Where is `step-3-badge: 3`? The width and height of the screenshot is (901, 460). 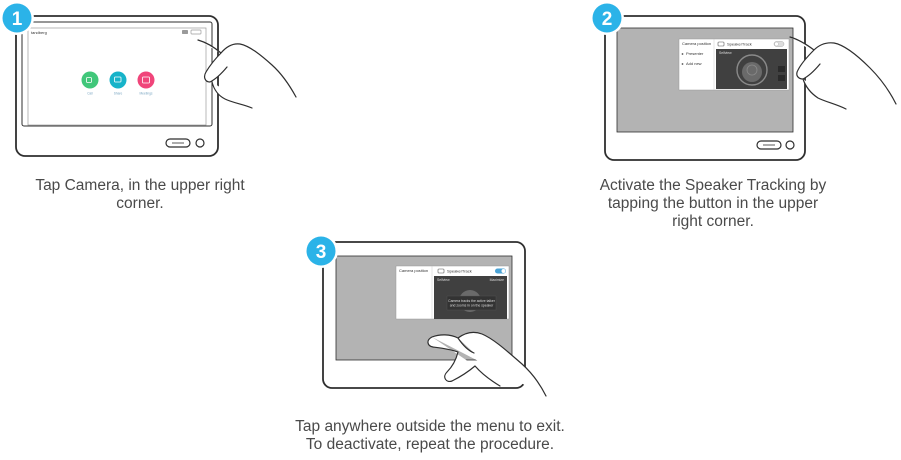
step-3-badge: 3 is located at coordinates (321, 251).